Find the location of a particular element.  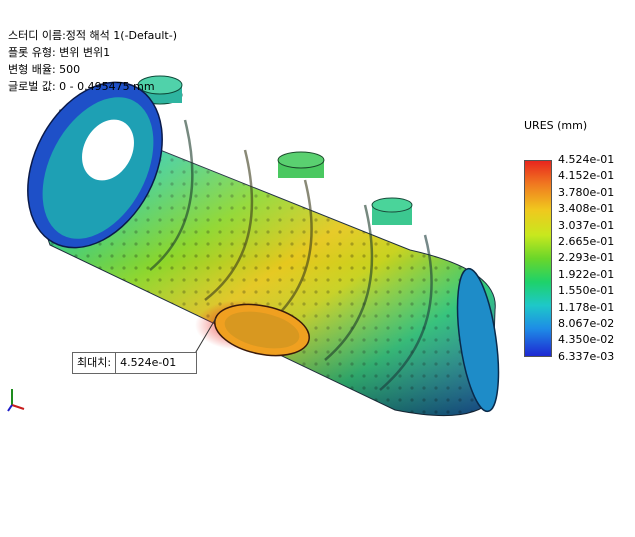

legend-tick: 4.152e-01 is located at coordinates (586, 176).